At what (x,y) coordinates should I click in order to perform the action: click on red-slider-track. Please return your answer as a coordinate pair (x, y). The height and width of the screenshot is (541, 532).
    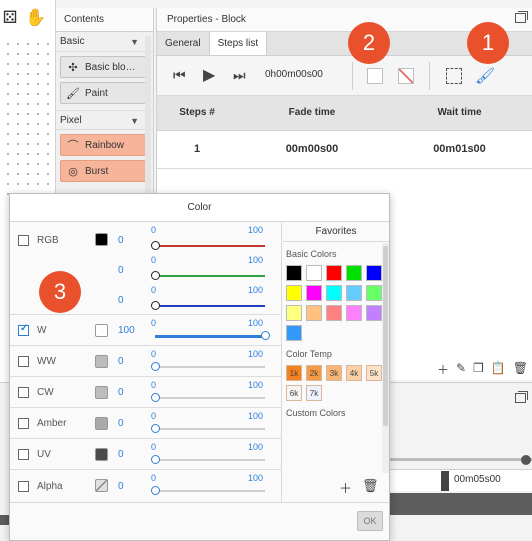
    Looking at the image, I should click on (210, 246).